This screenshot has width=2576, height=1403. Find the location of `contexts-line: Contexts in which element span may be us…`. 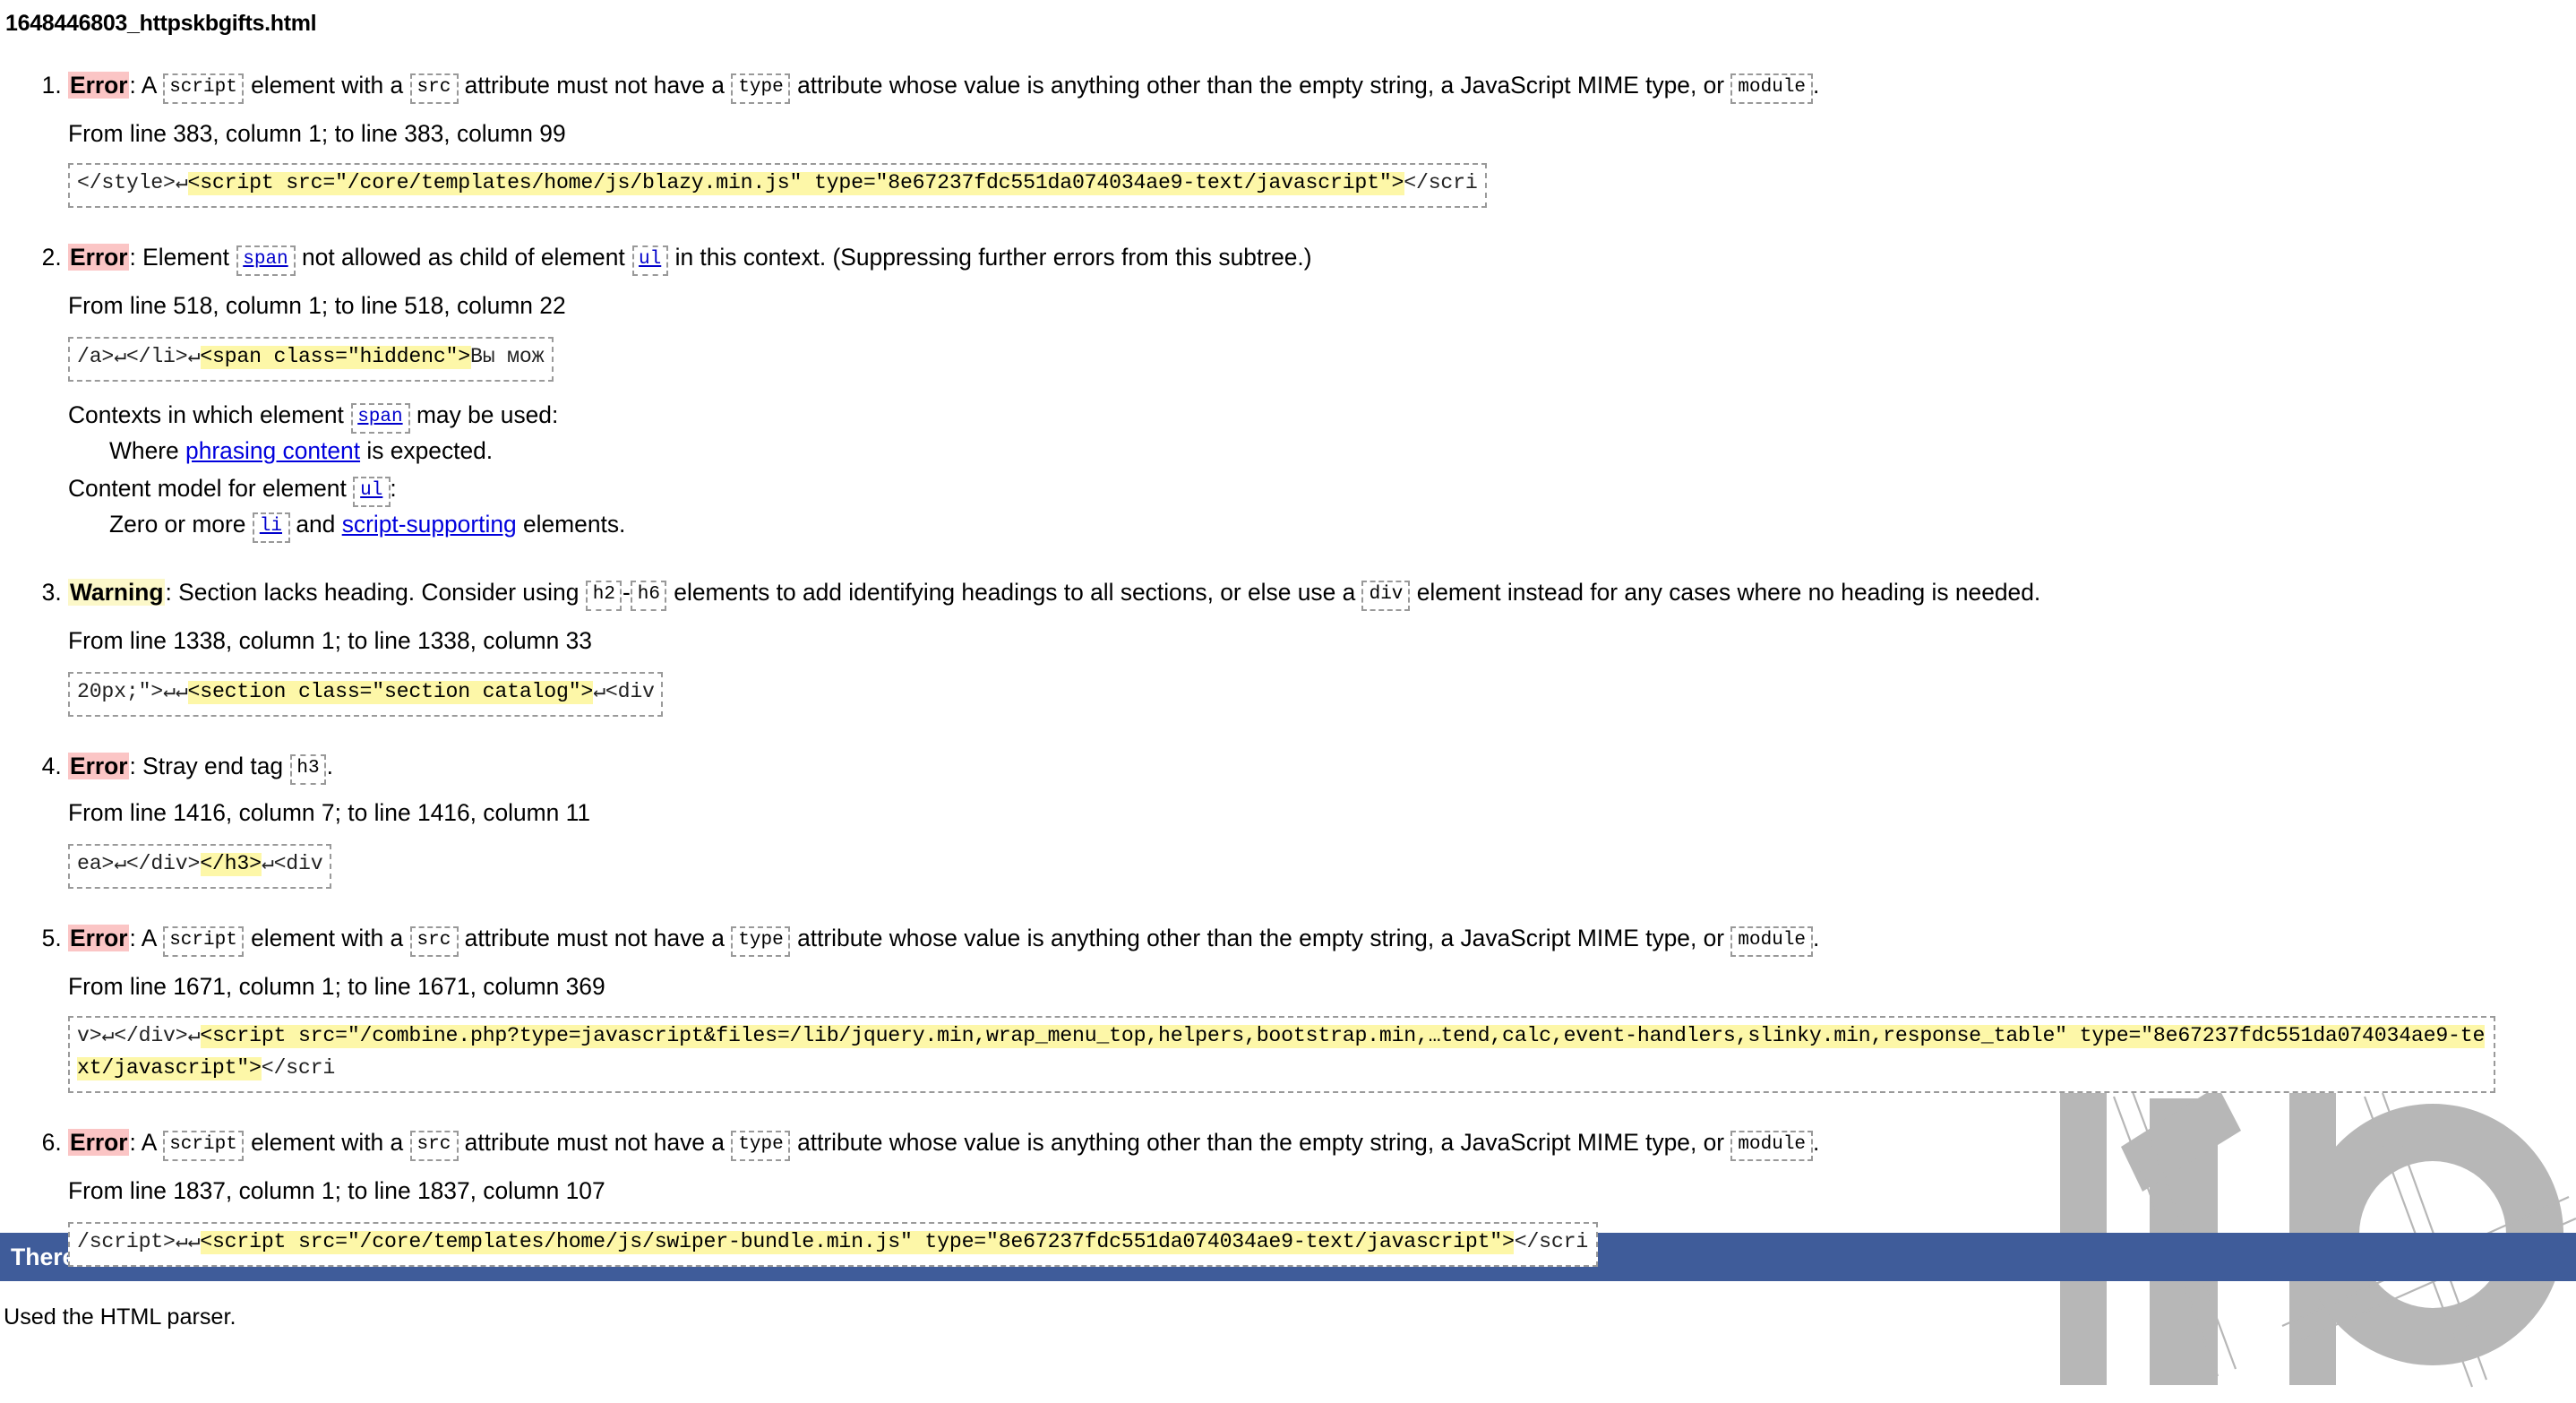

contexts-line: Contexts in which element span may be us… is located at coordinates (1322, 415).